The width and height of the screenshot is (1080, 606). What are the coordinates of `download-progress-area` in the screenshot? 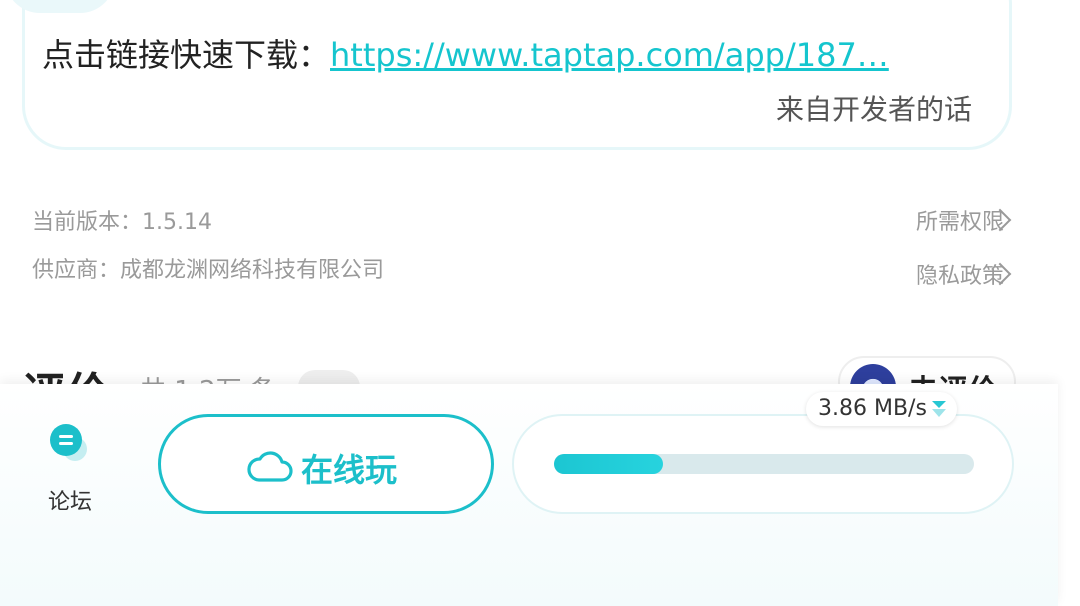 It's located at (763, 464).